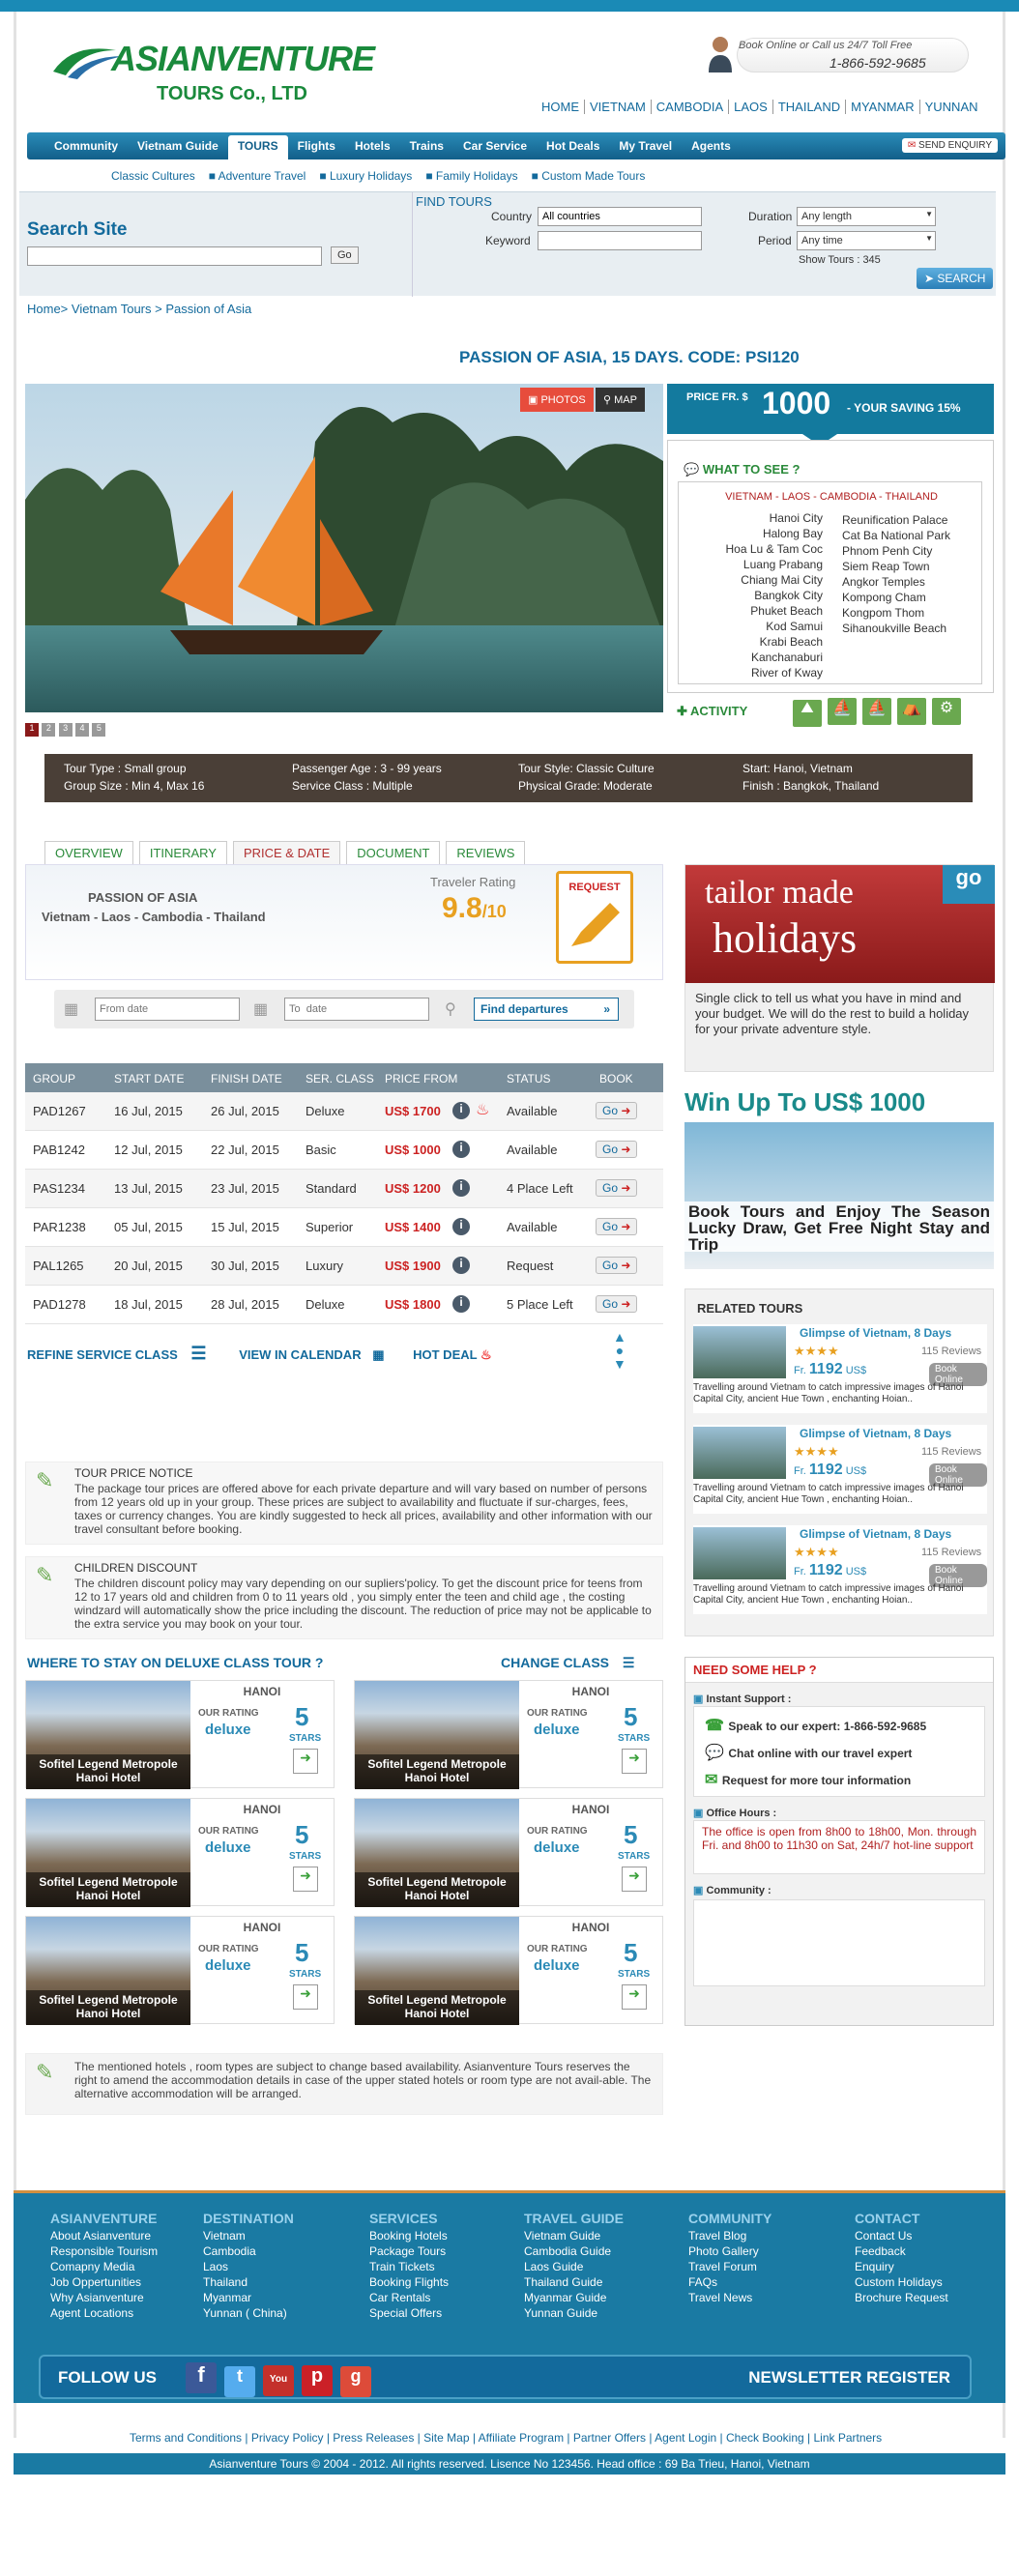 The image size is (1019, 2576). Describe the element at coordinates (355, 2381) in the screenshot. I see `google-plus-icon: g` at that location.